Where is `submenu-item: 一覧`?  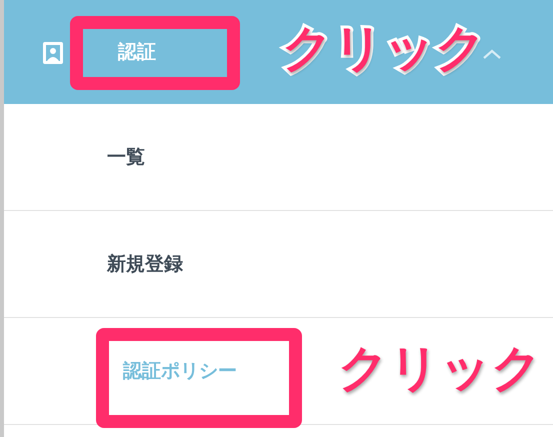
submenu-item: 一覧 is located at coordinates (126, 157).